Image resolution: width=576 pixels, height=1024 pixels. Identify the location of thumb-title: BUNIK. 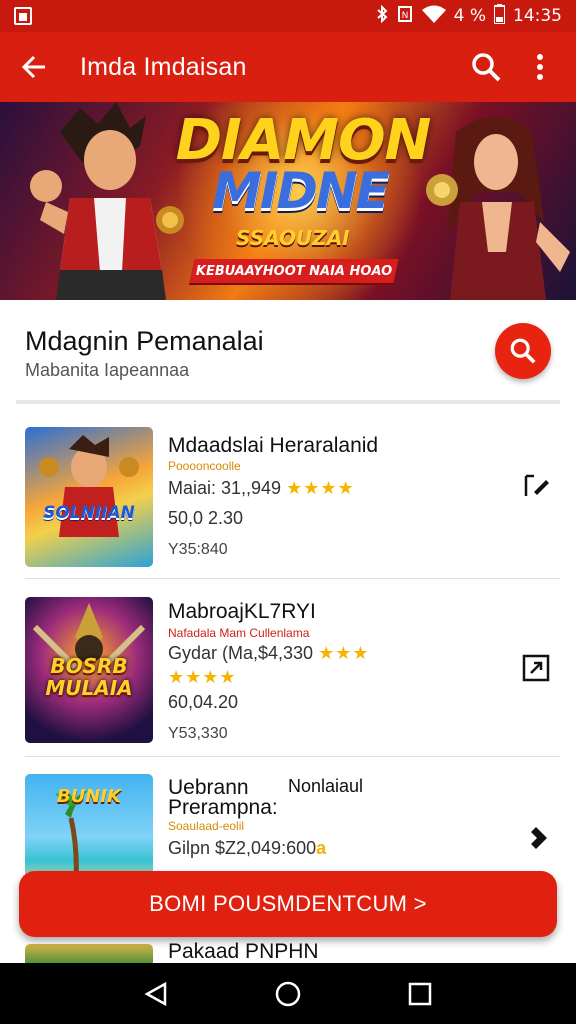
(89, 796).